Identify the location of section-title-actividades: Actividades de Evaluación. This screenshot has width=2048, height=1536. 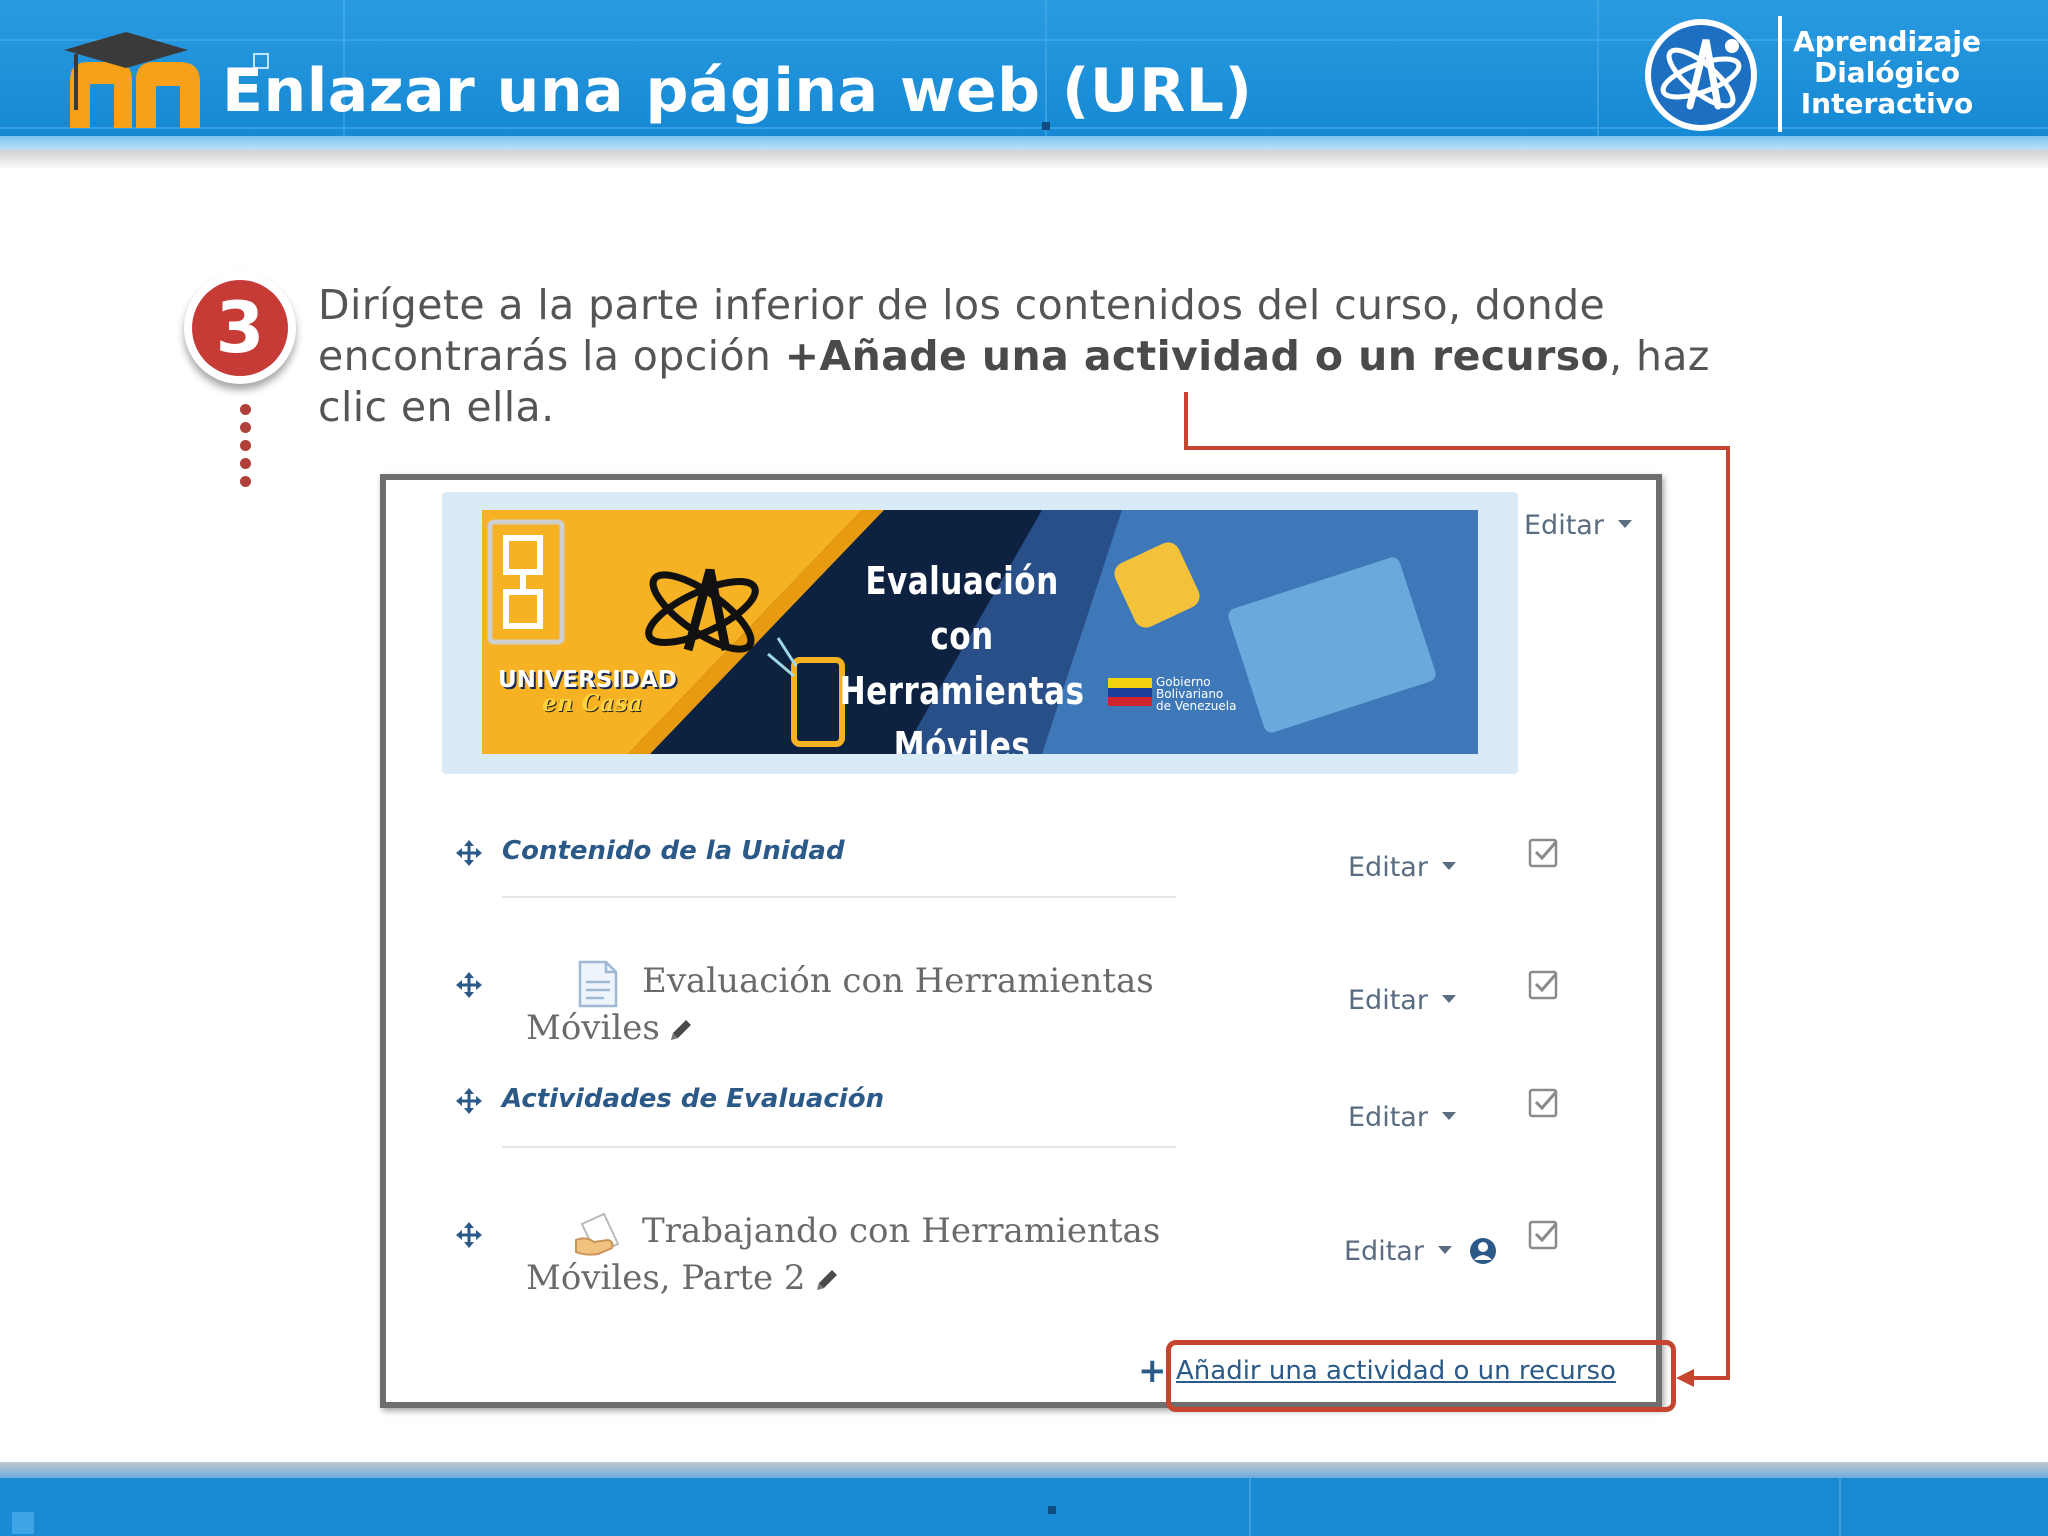
(693, 1099).